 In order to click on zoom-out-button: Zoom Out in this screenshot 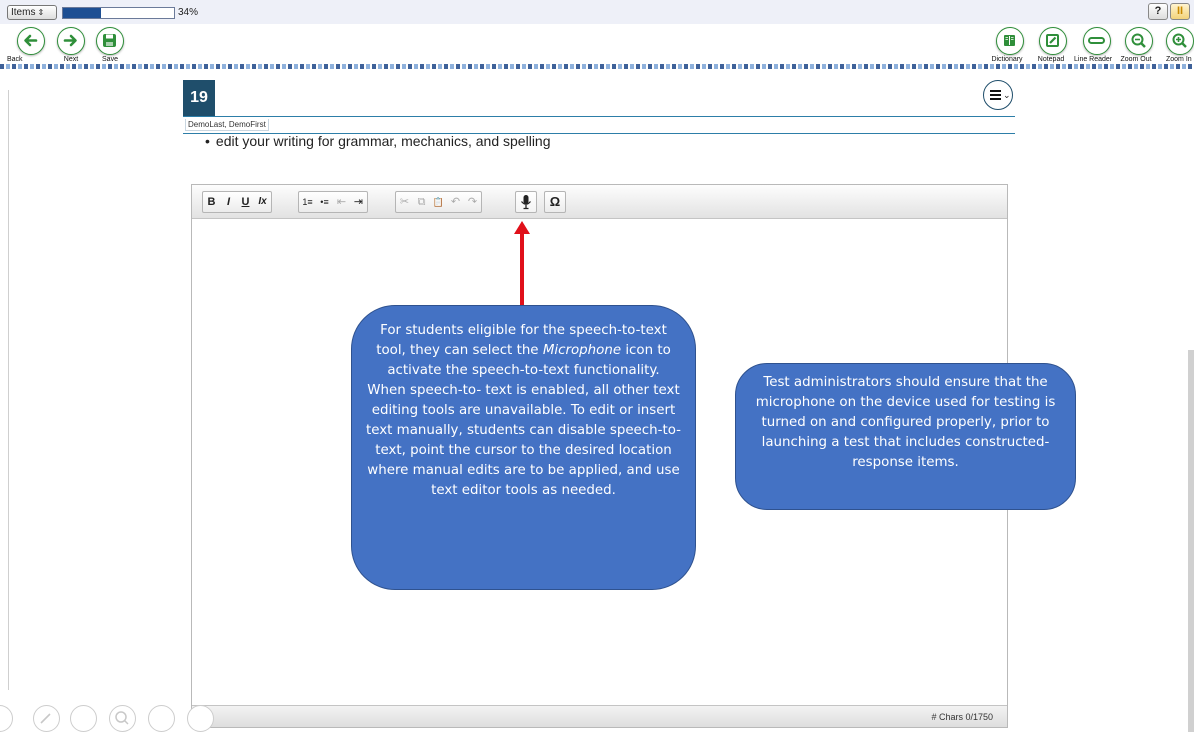, I will do `click(1136, 45)`.